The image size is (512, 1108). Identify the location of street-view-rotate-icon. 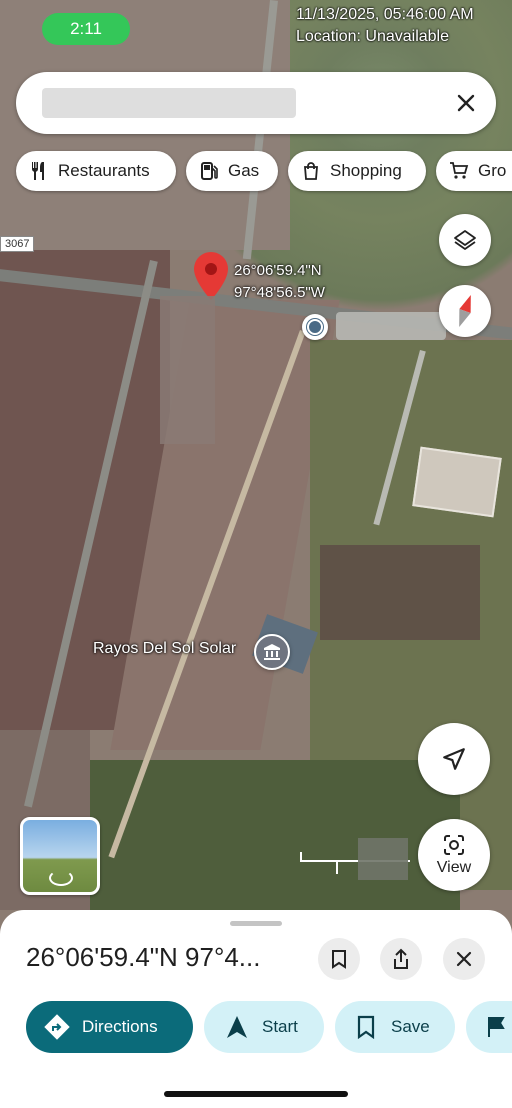
(61, 878).